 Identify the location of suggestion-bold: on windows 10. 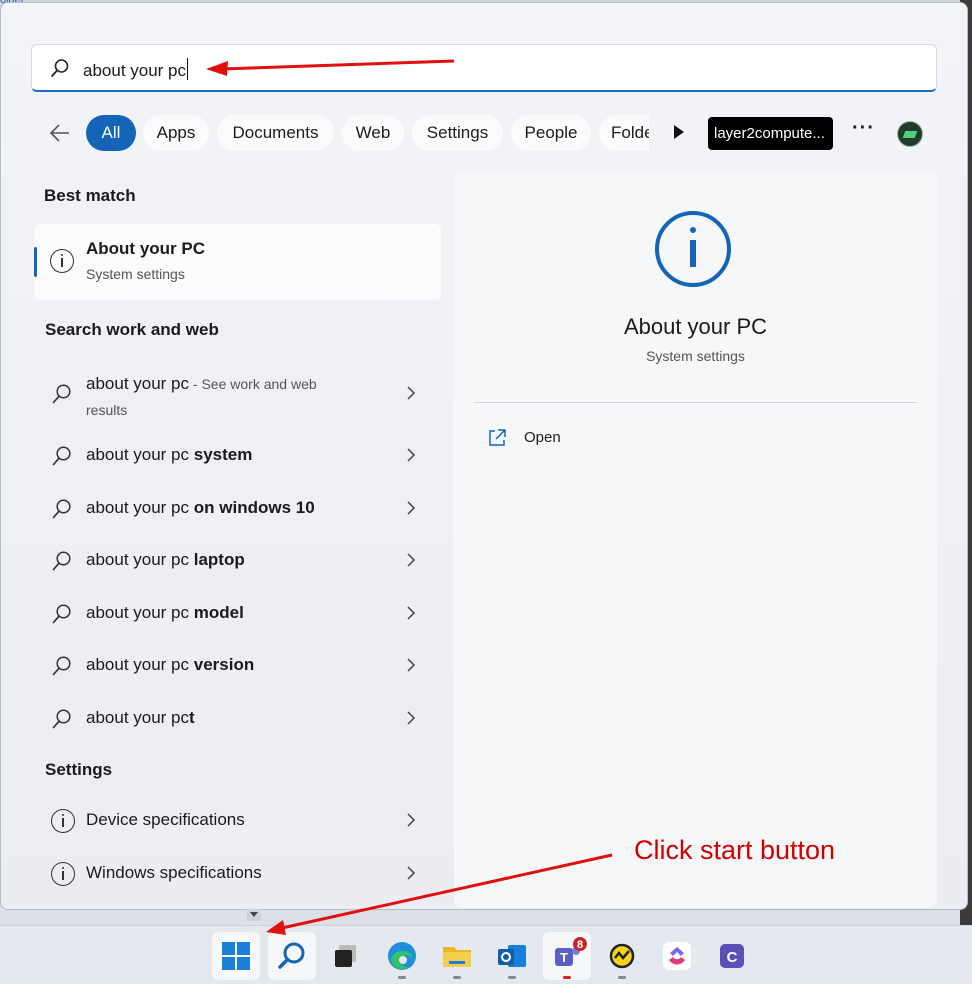
(254, 507).